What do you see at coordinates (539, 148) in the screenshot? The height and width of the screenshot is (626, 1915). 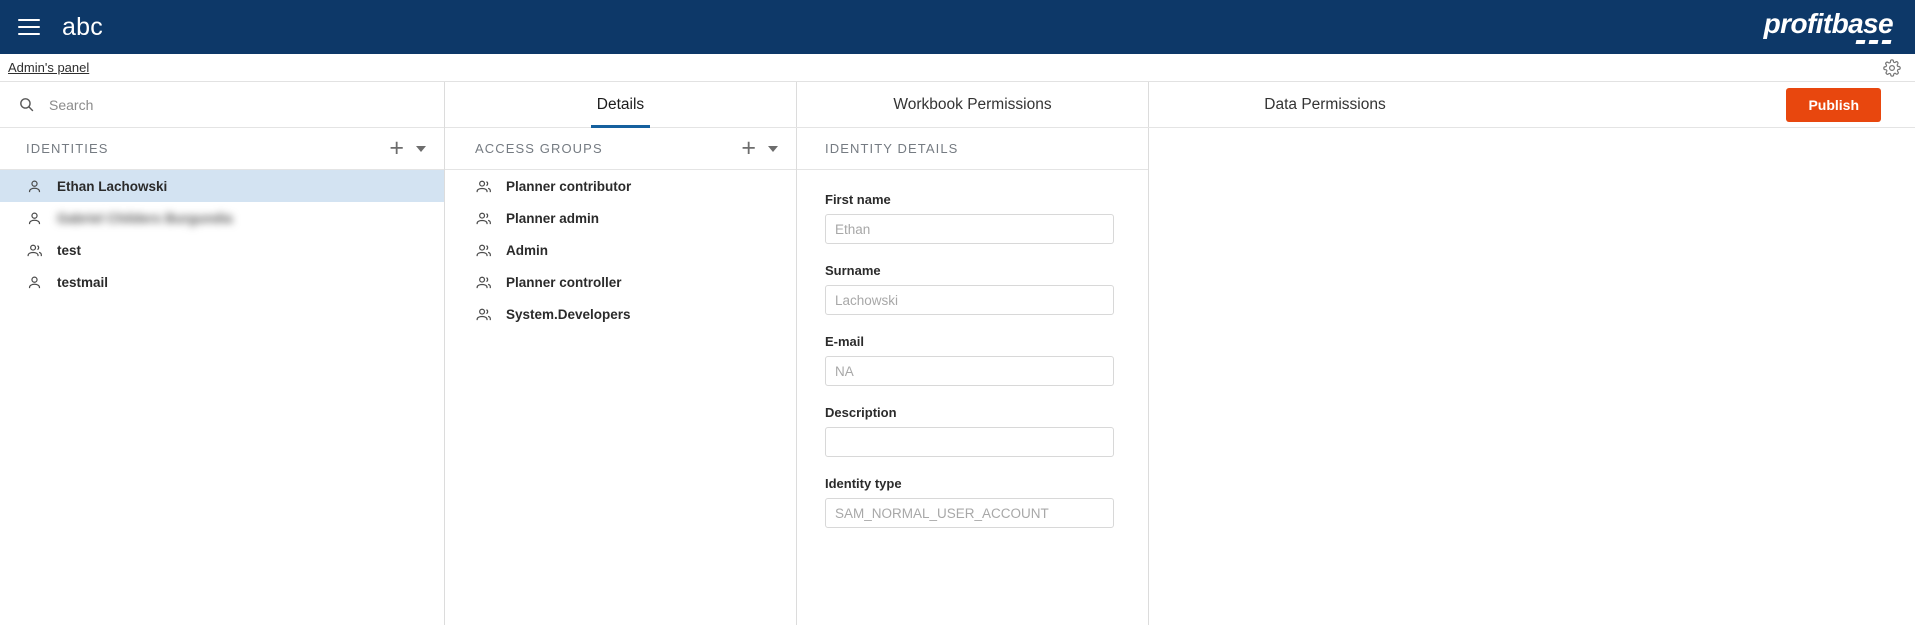 I see `access-groups-title: ACCESS GROUPS` at bounding box center [539, 148].